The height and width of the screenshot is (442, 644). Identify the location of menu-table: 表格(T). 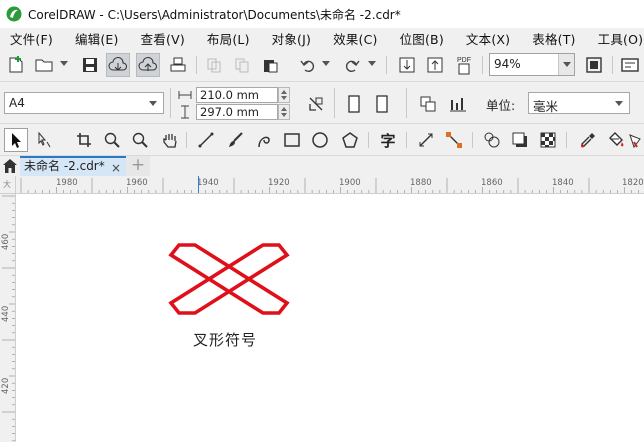
(553, 38).